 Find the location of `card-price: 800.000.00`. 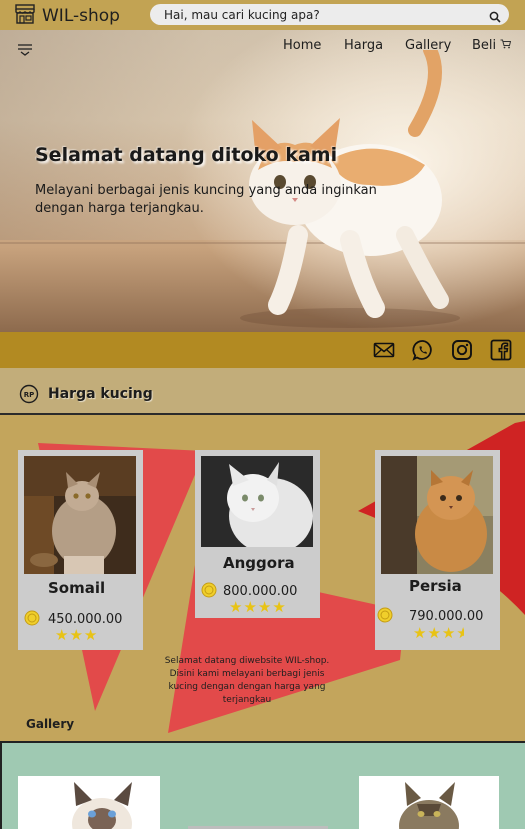

card-price: 800.000.00 is located at coordinates (260, 591).